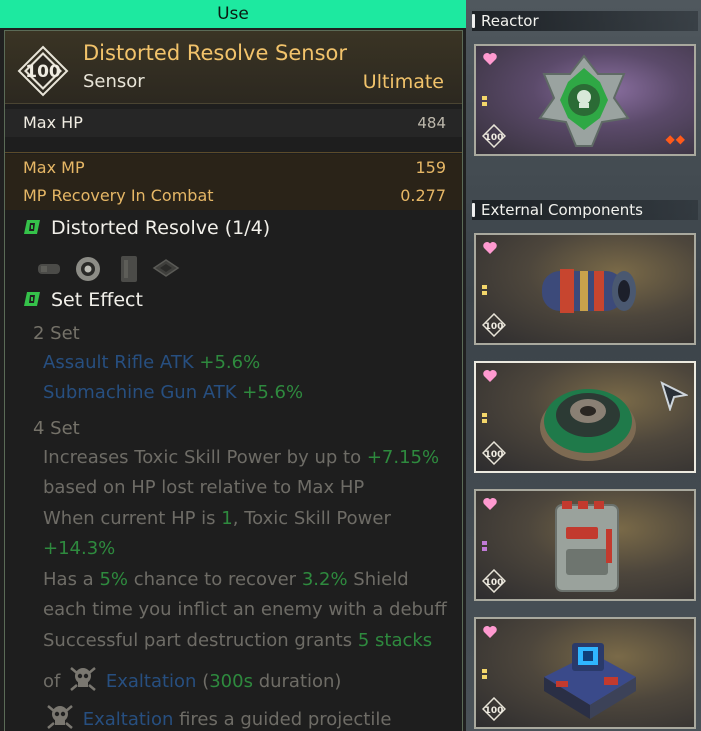 This screenshot has width=701, height=731. Describe the element at coordinates (54, 167) in the screenshot. I see `stat-label: Max MP` at that location.